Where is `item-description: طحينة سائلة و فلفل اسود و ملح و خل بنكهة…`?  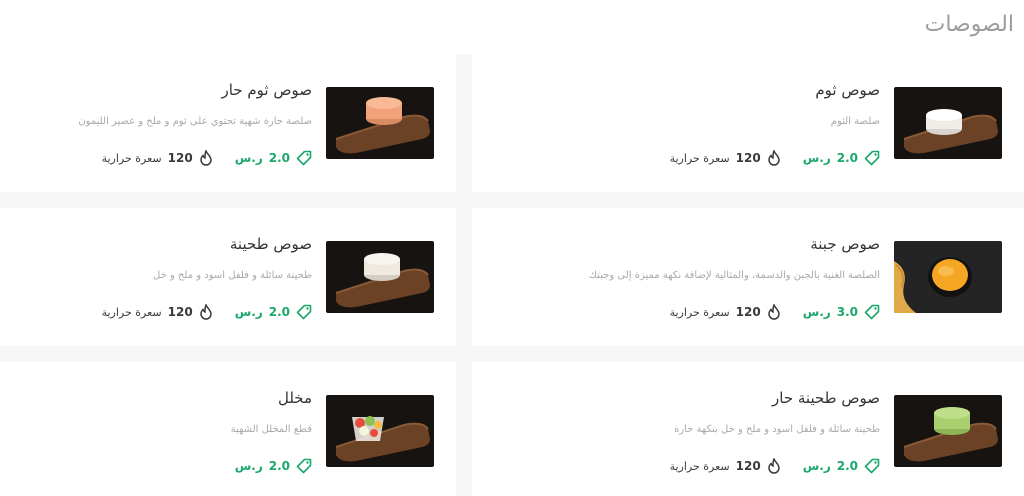 item-description: طحينة سائلة و فلفل اسود و ملح و خل بنكهة… is located at coordinates (777, 429).